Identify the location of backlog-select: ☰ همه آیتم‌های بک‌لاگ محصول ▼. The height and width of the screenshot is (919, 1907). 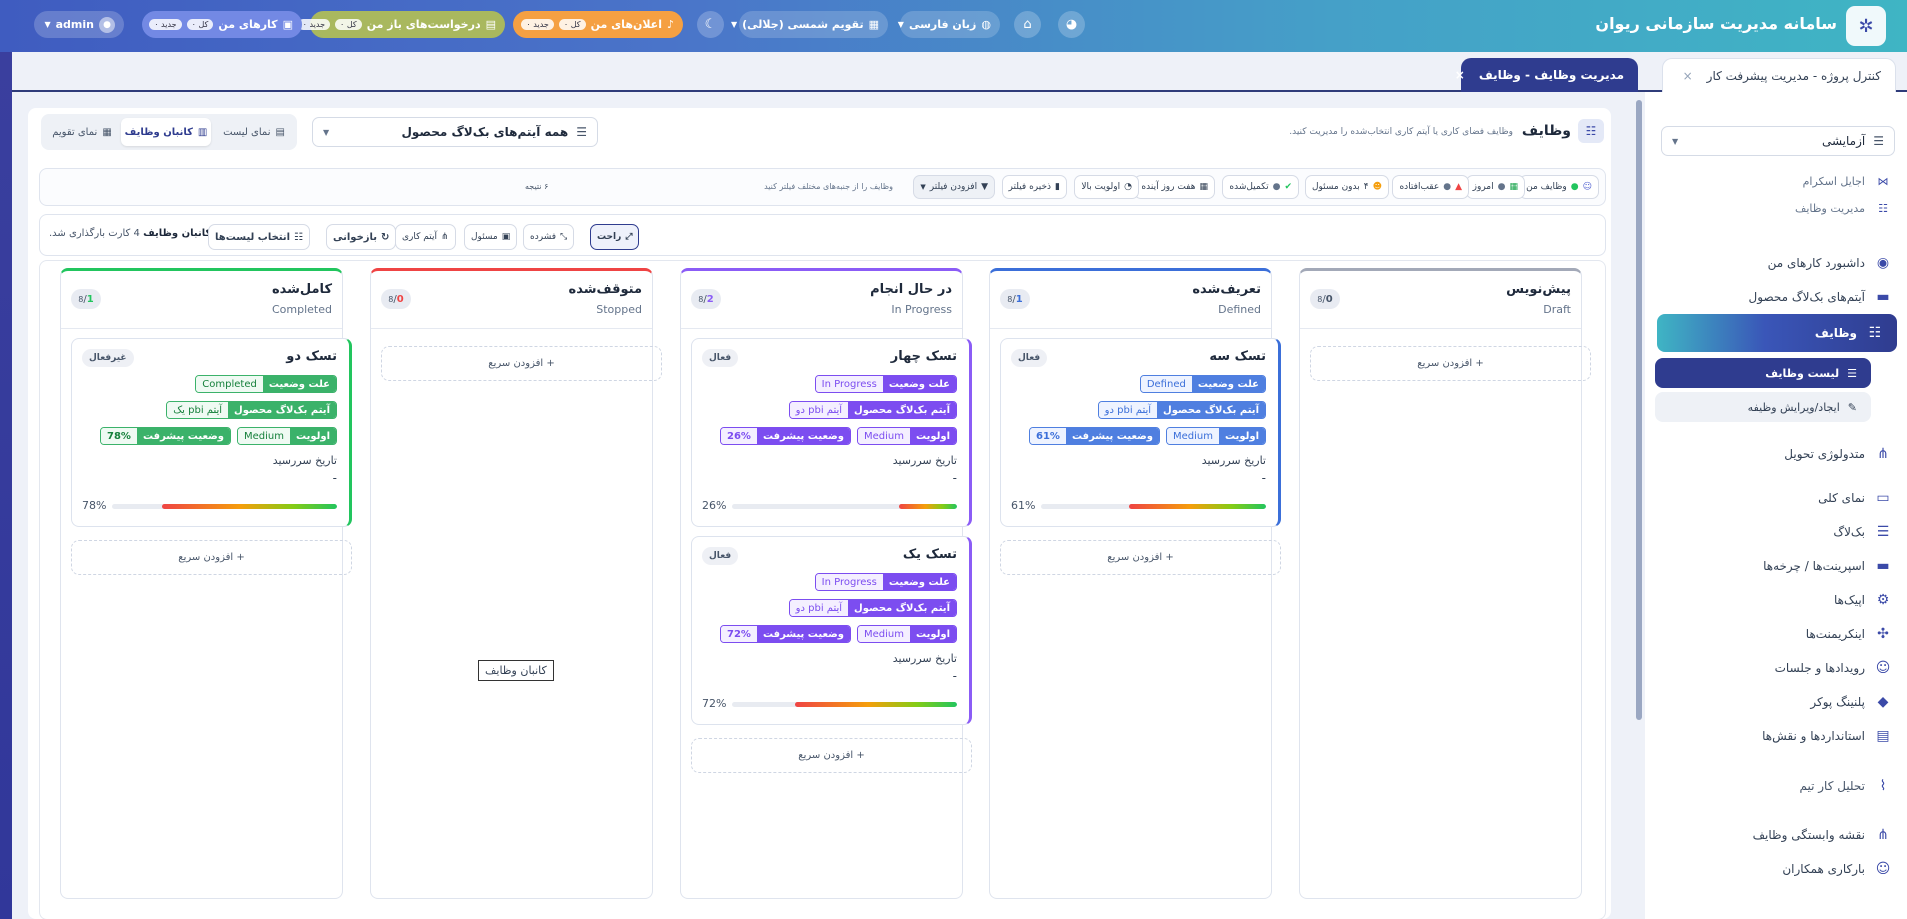
(455, 132).